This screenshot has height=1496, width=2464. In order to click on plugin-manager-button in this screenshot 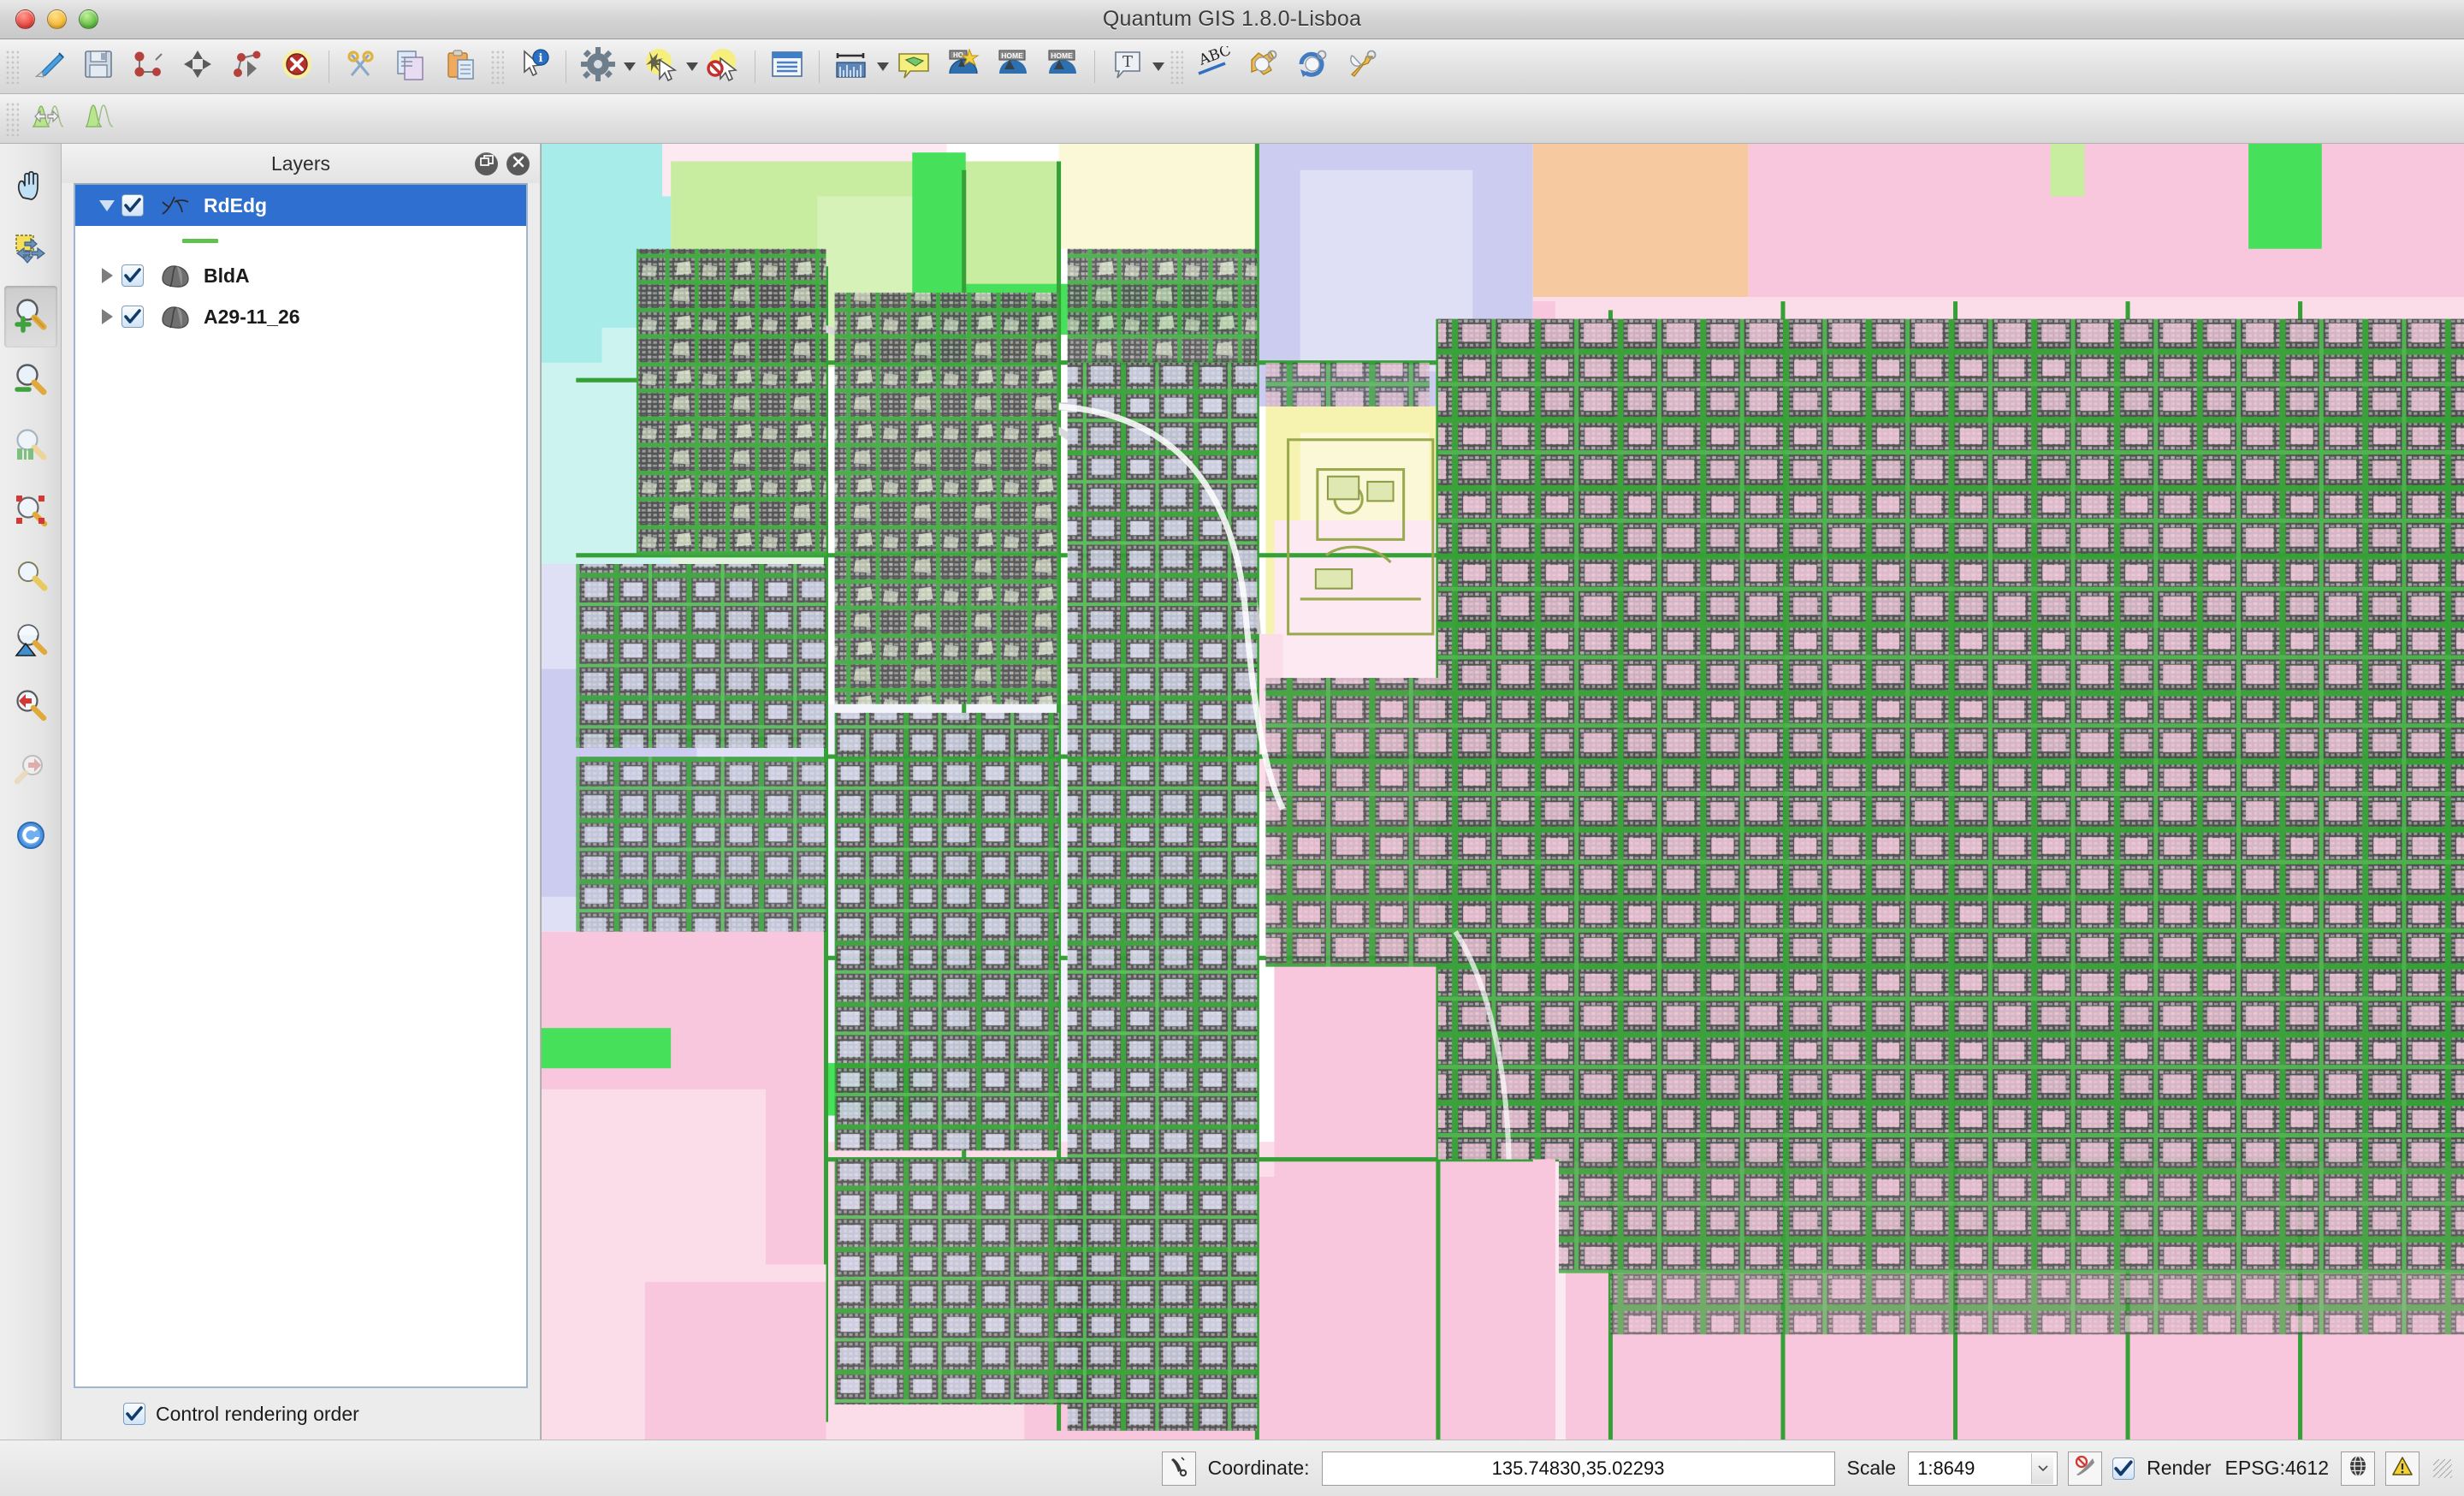, I will do `click(1263, 67)`.